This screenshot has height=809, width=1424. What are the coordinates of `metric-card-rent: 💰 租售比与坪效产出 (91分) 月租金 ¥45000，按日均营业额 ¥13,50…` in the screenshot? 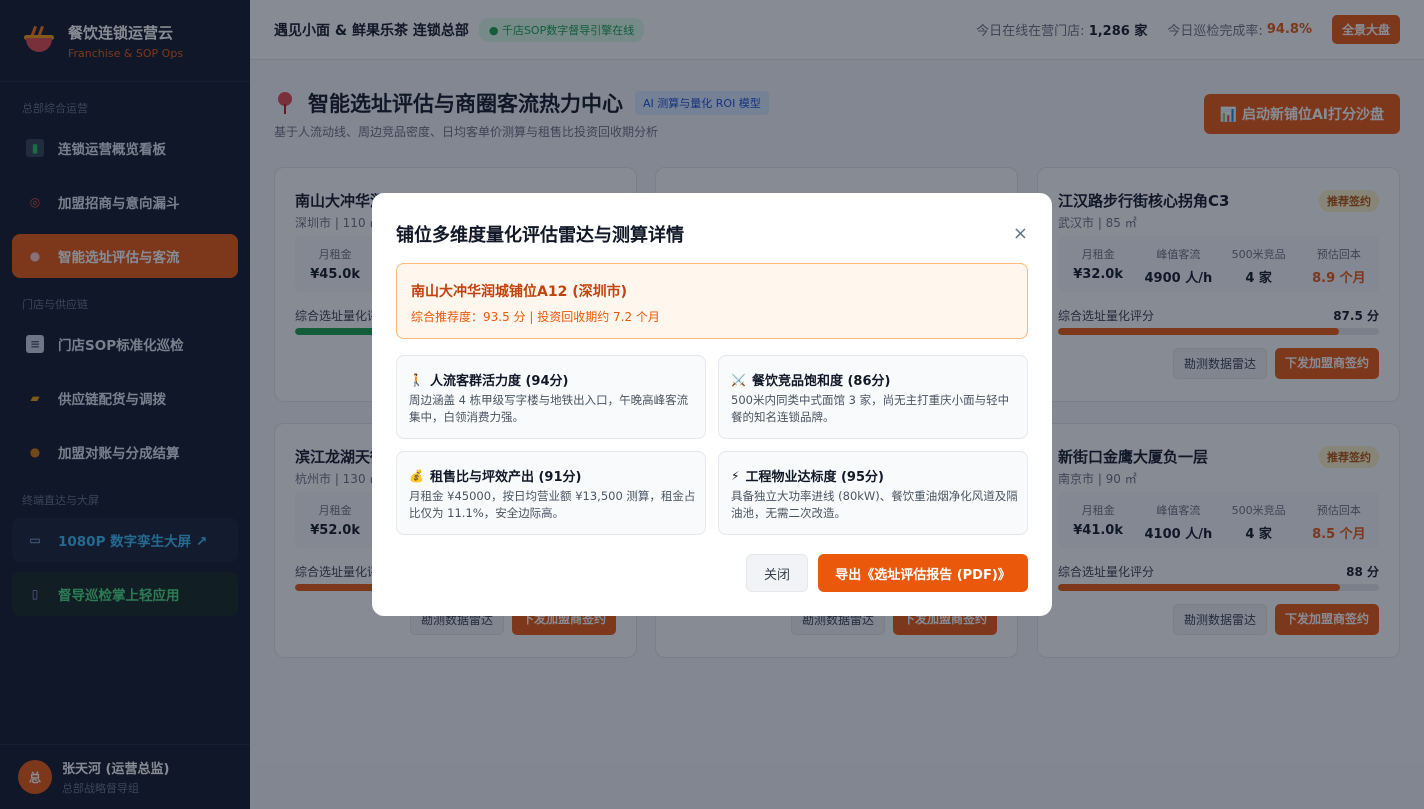 It's located at (551, 493).